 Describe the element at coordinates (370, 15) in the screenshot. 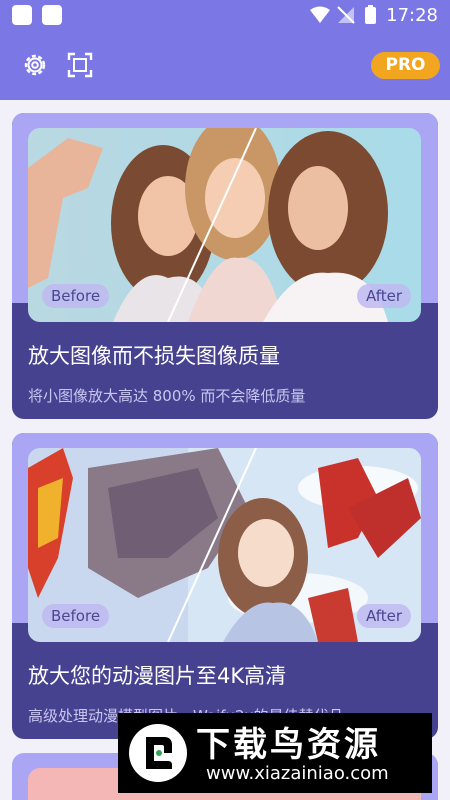

I see `battery-icon` at that location.